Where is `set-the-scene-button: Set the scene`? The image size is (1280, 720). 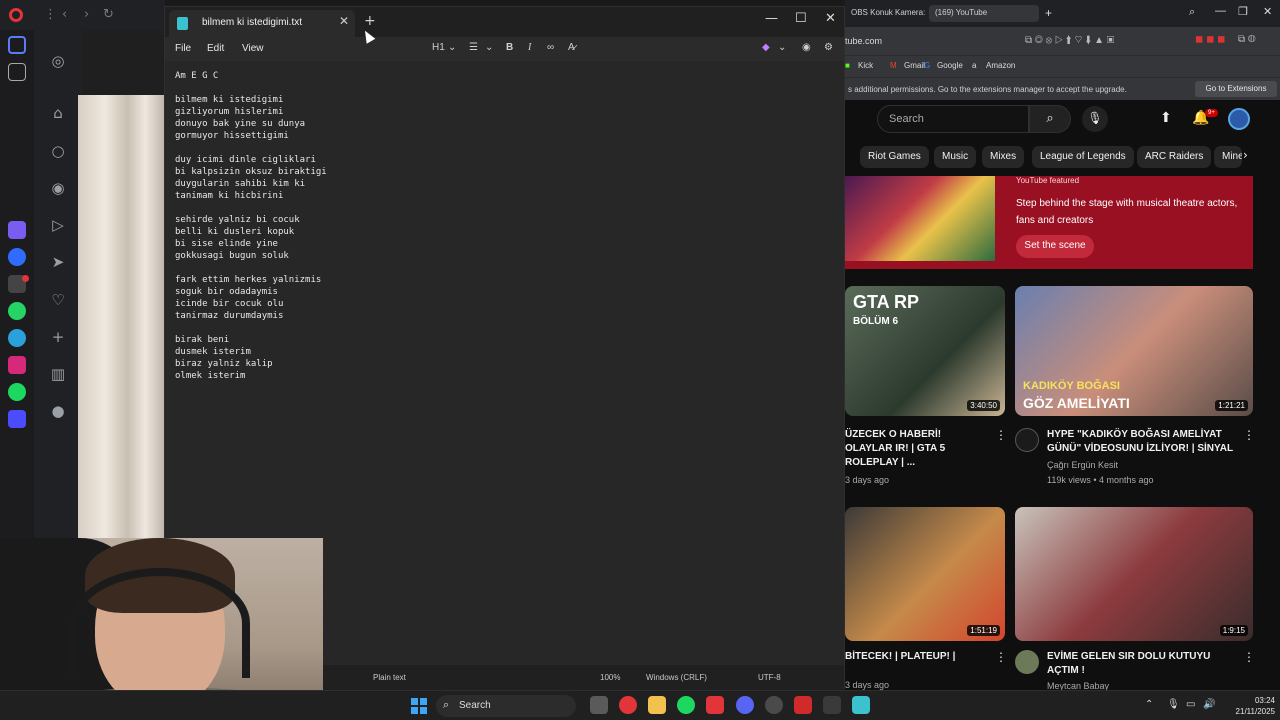 set-the-scene-button: Set the scene is located at coordinates (1055, 246).